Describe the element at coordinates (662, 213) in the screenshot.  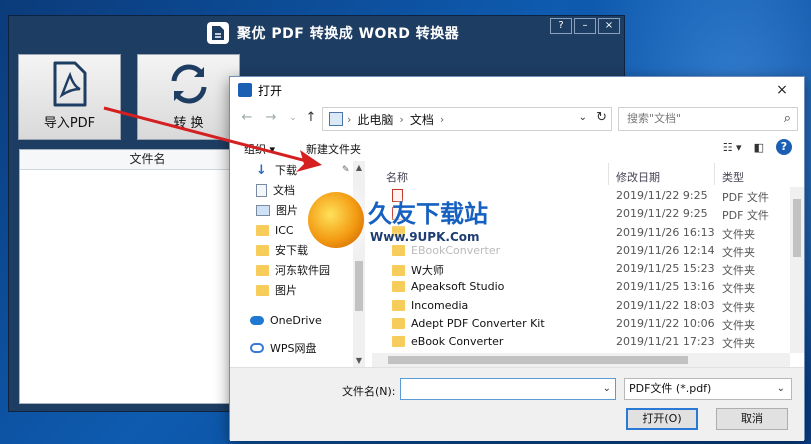
I see `file-date: 2019/11/22 9:25` at that location.